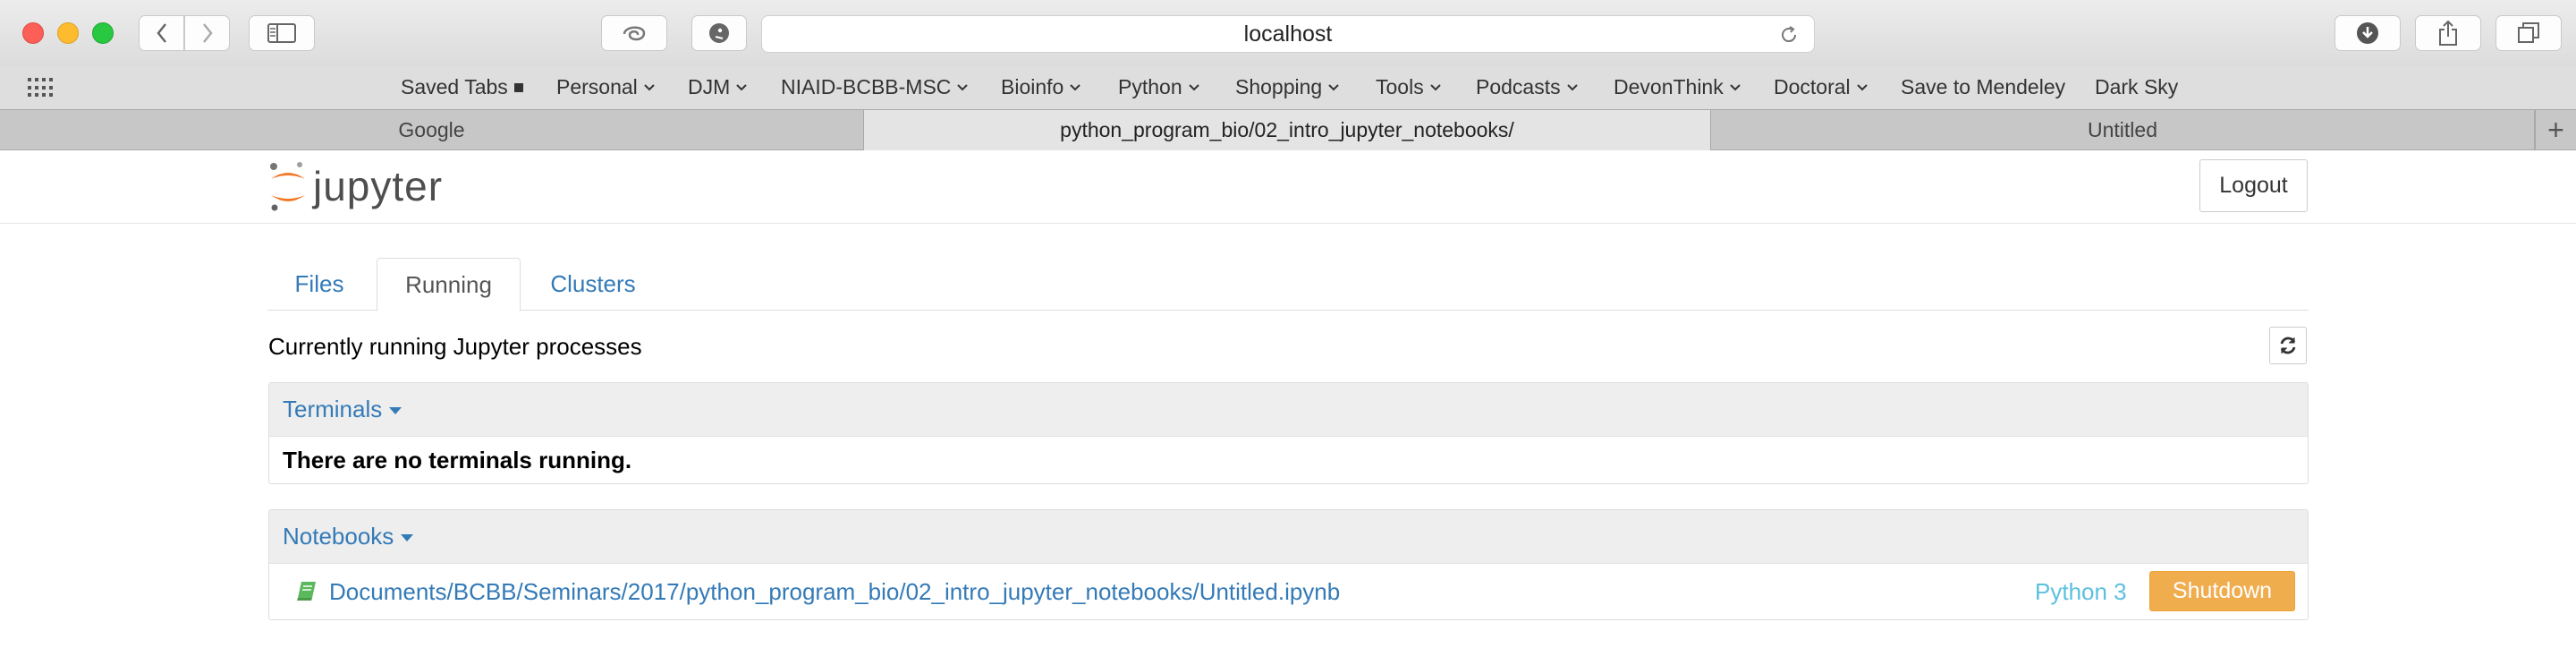 The height and width of the screenshot is (665, 2576). I want to click on minimize-window-button, so click(68, 33).